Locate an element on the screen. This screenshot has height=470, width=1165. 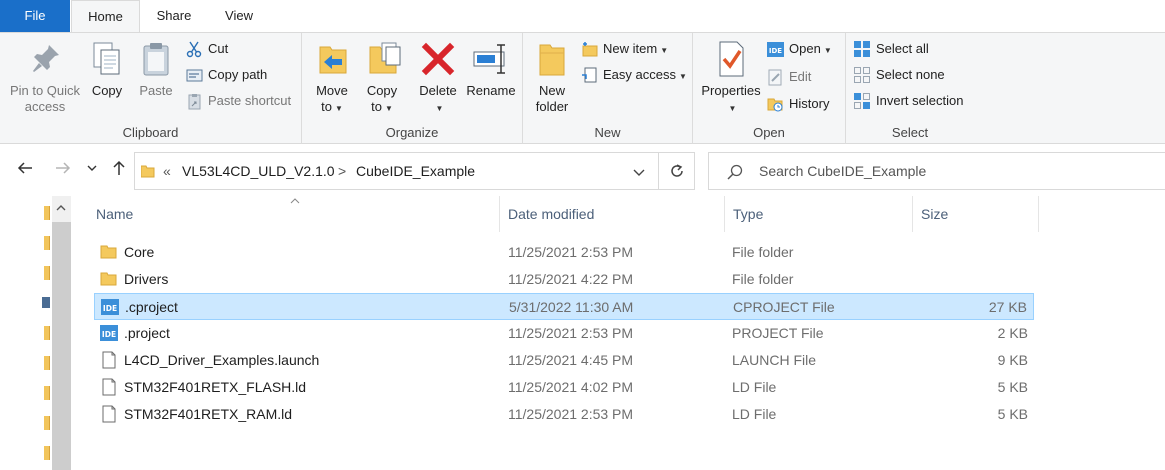
copy-to-label-line1: Copy is located at coordinates (382, 90).